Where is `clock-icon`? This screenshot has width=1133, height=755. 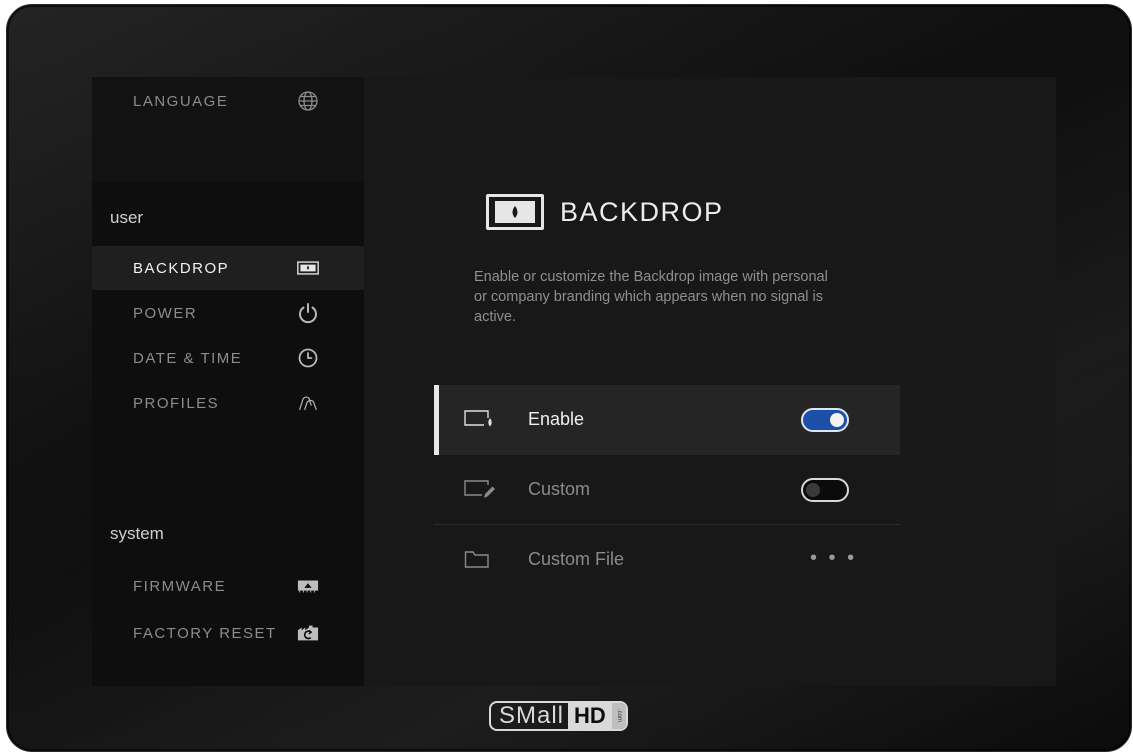
clock-icon is located at coordinates (308, 358).